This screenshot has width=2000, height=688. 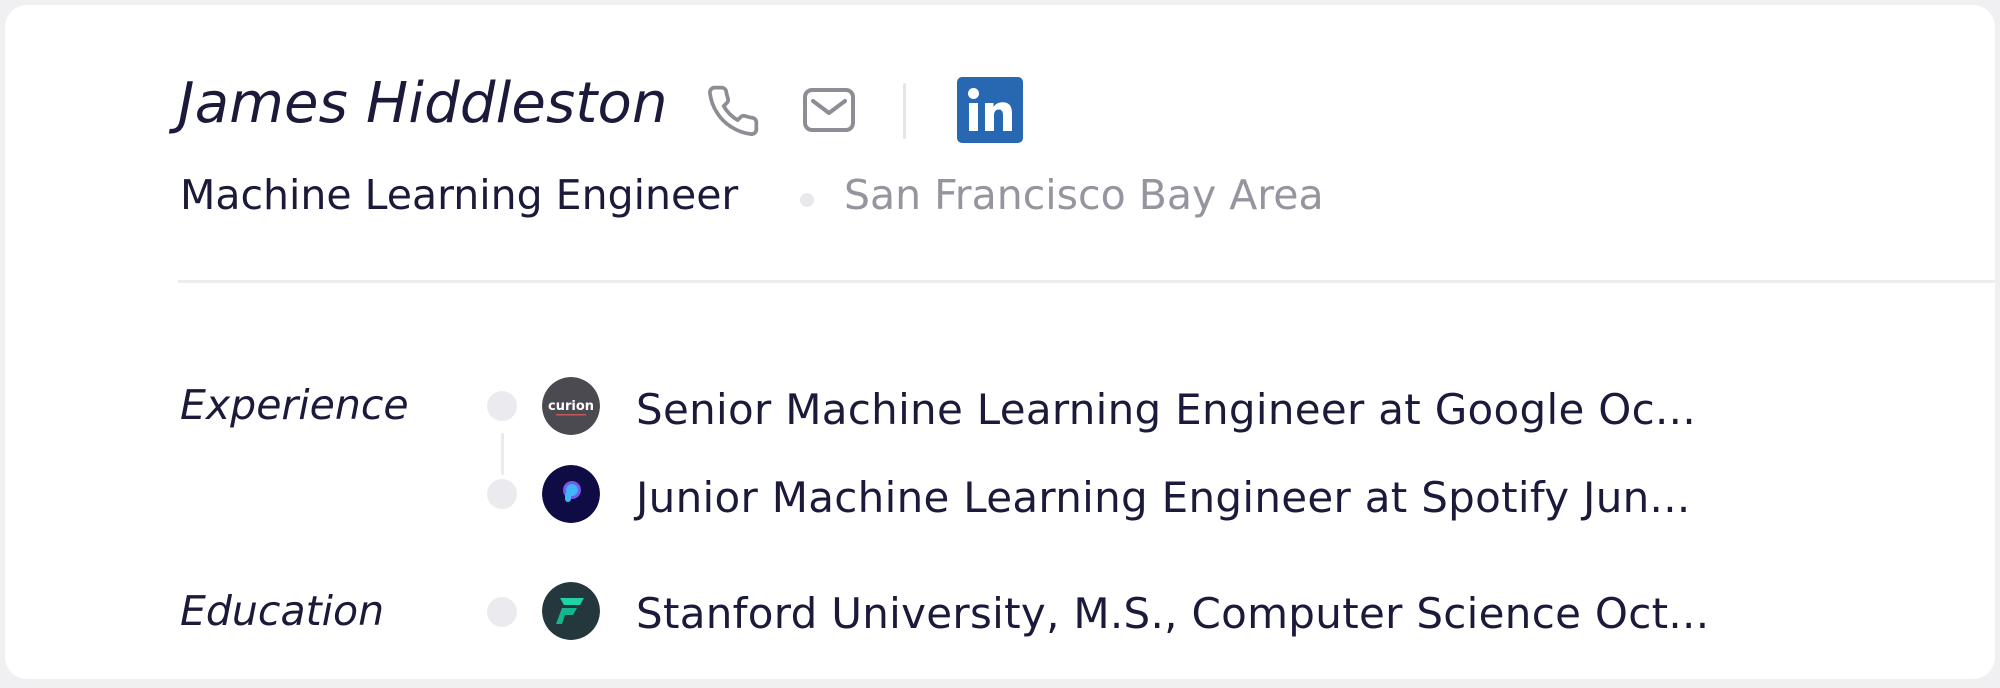 I want to click on phone-icon, so click(x=733, y=111).